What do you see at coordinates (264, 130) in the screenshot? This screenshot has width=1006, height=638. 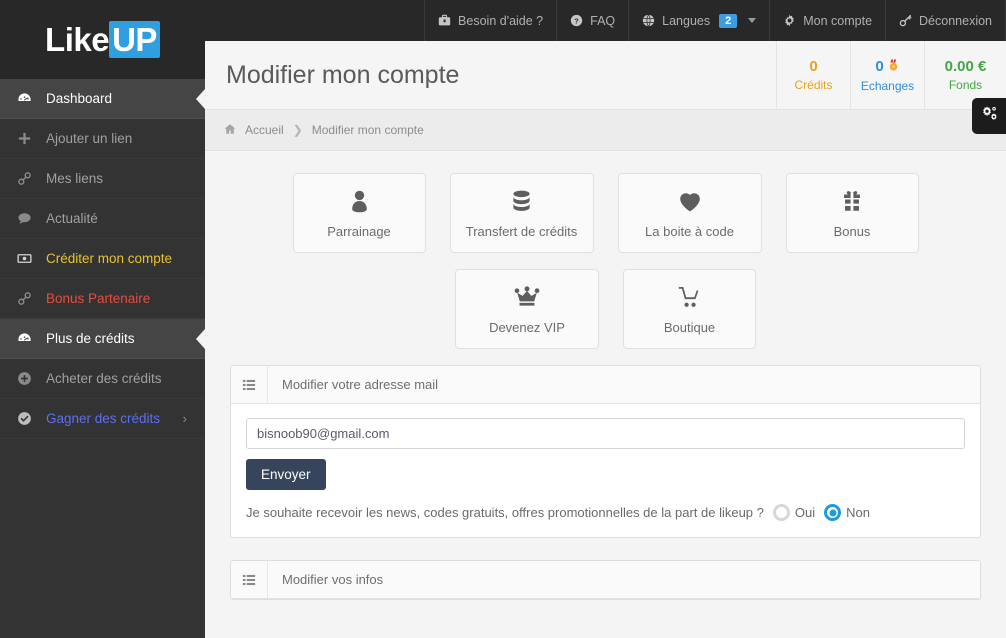 I see `breadcrumb-link-accueil: Accueil` at bounding box center [264, 130].